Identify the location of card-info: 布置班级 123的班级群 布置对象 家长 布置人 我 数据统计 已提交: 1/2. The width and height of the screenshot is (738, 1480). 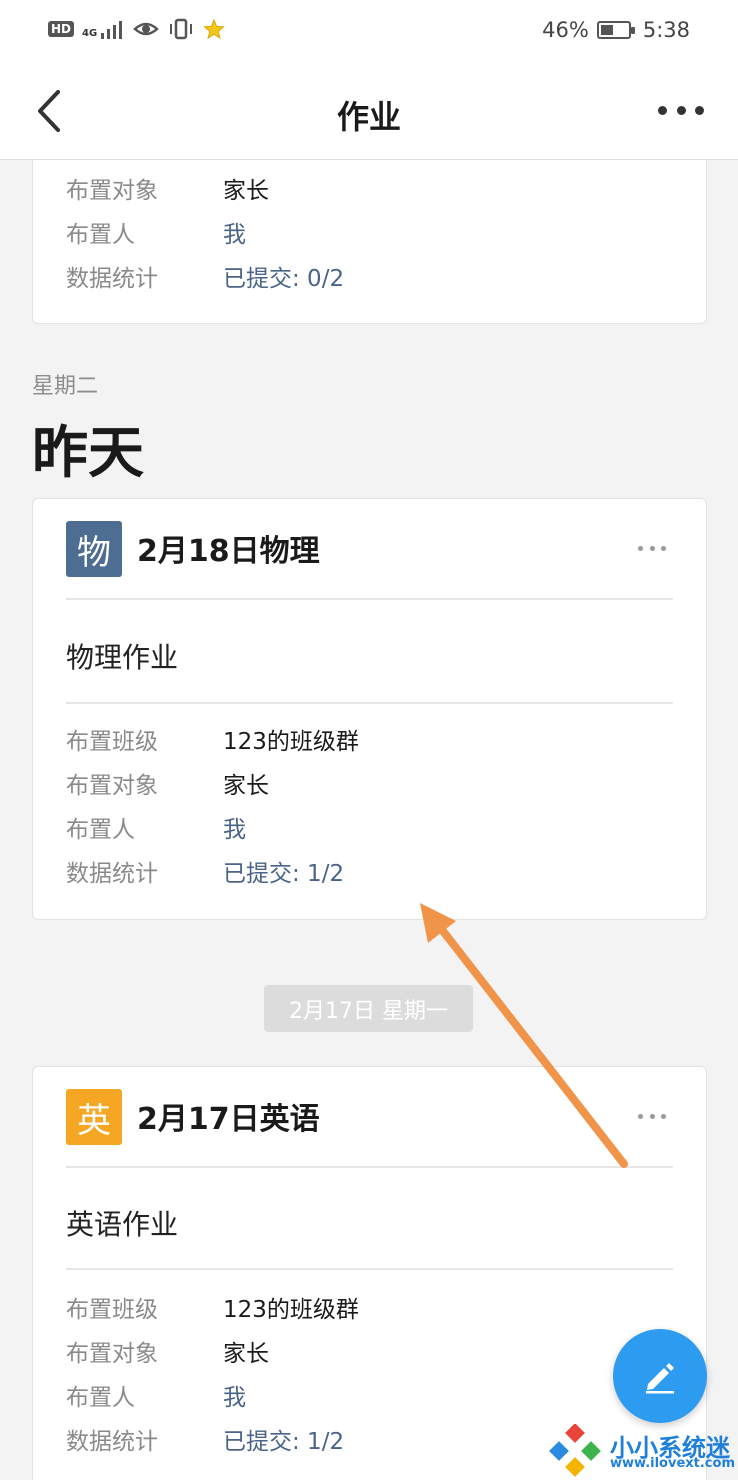
(366, 805).